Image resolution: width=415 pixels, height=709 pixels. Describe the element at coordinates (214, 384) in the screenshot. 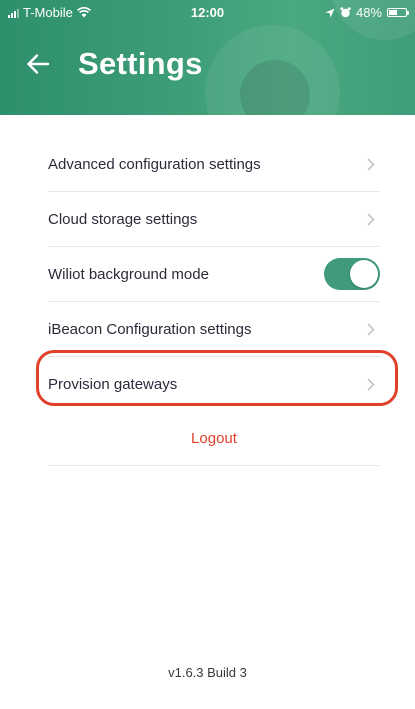

I see `settings-item-provision-gateways: Provision gateways` at that location.